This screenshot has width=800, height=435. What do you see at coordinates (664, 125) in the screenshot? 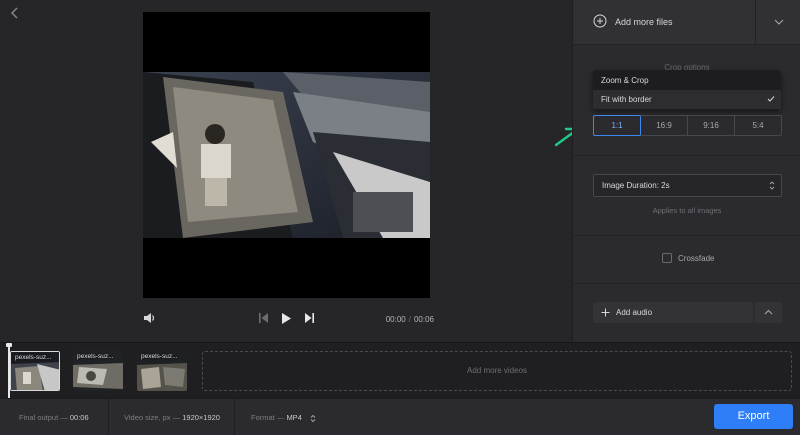
I see `ratio-16-9: 16:9` at bounding box center [664, 125].